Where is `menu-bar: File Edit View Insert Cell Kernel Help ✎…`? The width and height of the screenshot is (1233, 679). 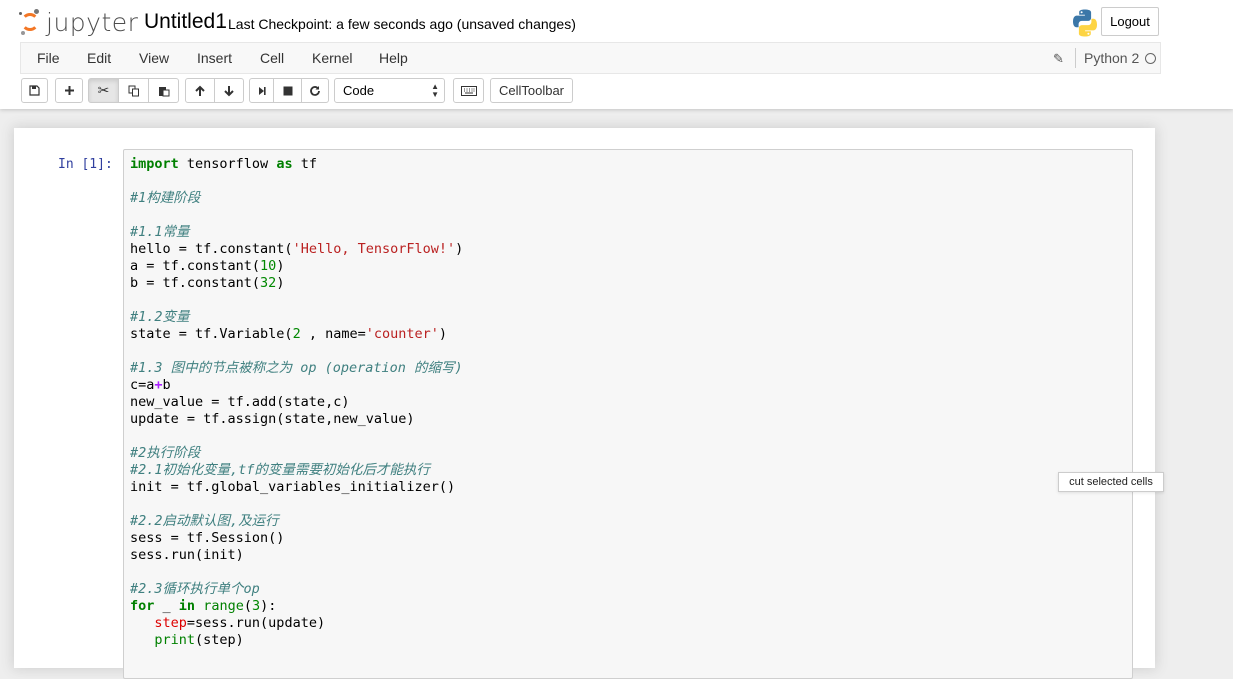
menu-bar: File Edit View Insert Cell Kernel Help ✎… is located at coordinates (590, 58).